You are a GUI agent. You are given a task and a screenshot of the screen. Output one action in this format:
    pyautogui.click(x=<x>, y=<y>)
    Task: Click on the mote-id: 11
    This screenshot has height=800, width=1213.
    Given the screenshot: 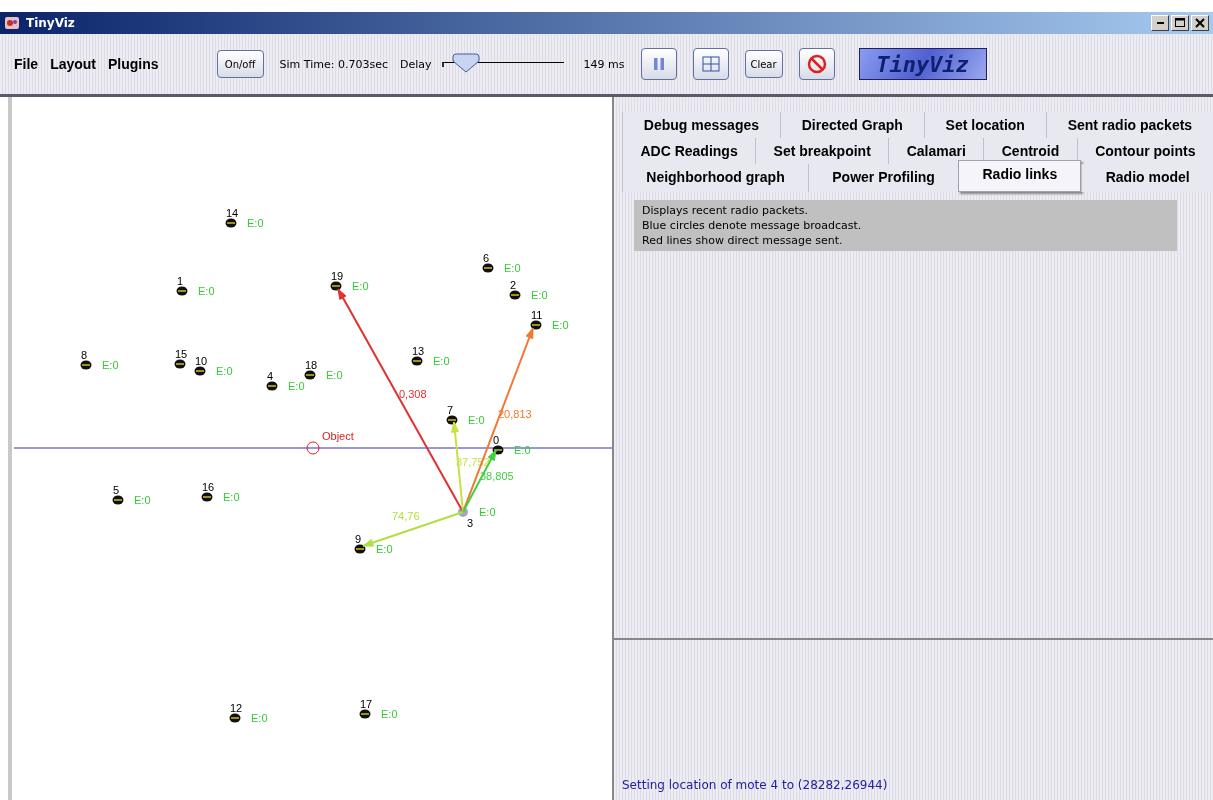 What is the action you would take?
    pyautogui.click(x=537, y=315)
    